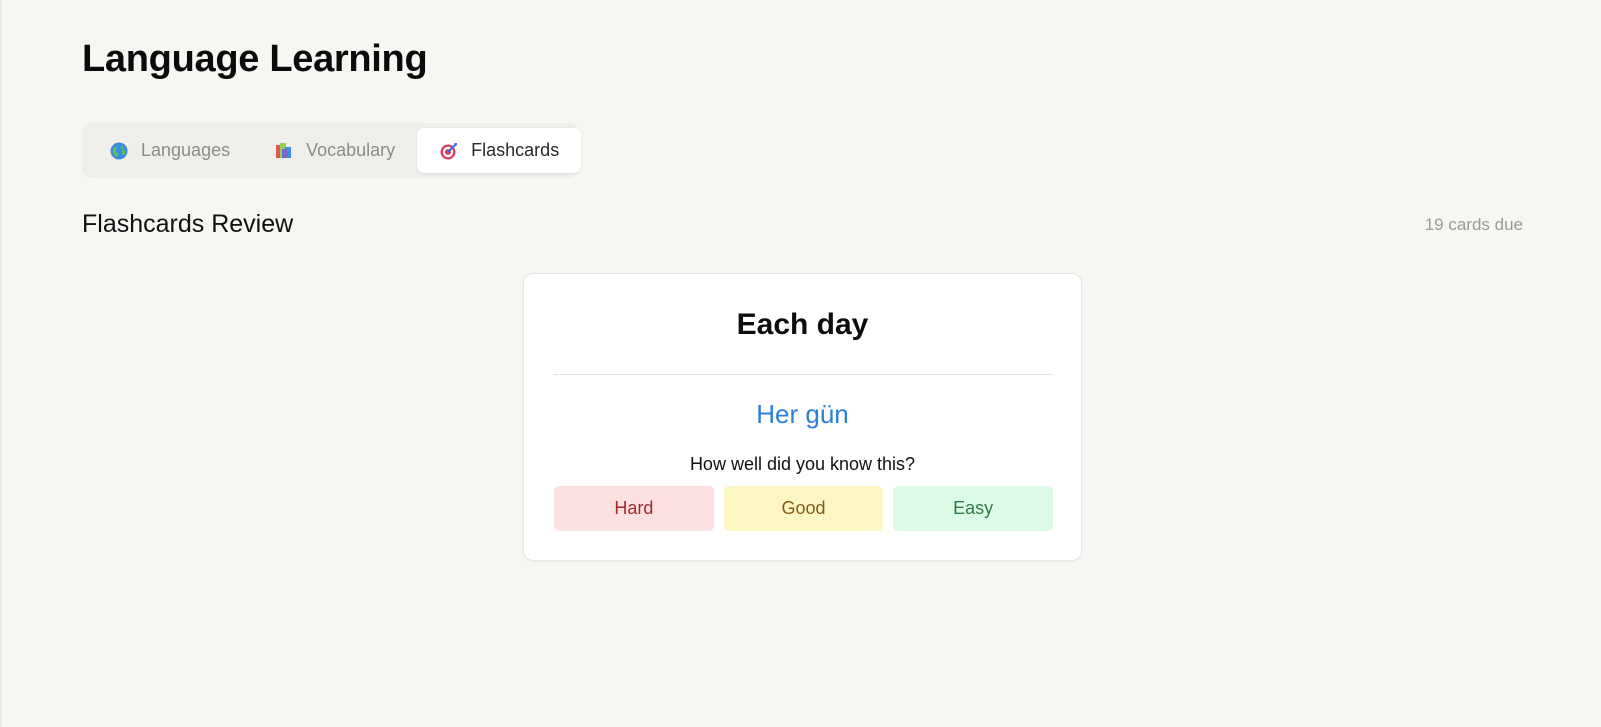  What do you see at coordinates (802, 324) in the screenshot?
I see `card-front-text: Each day` at bounding box center [802, 324].